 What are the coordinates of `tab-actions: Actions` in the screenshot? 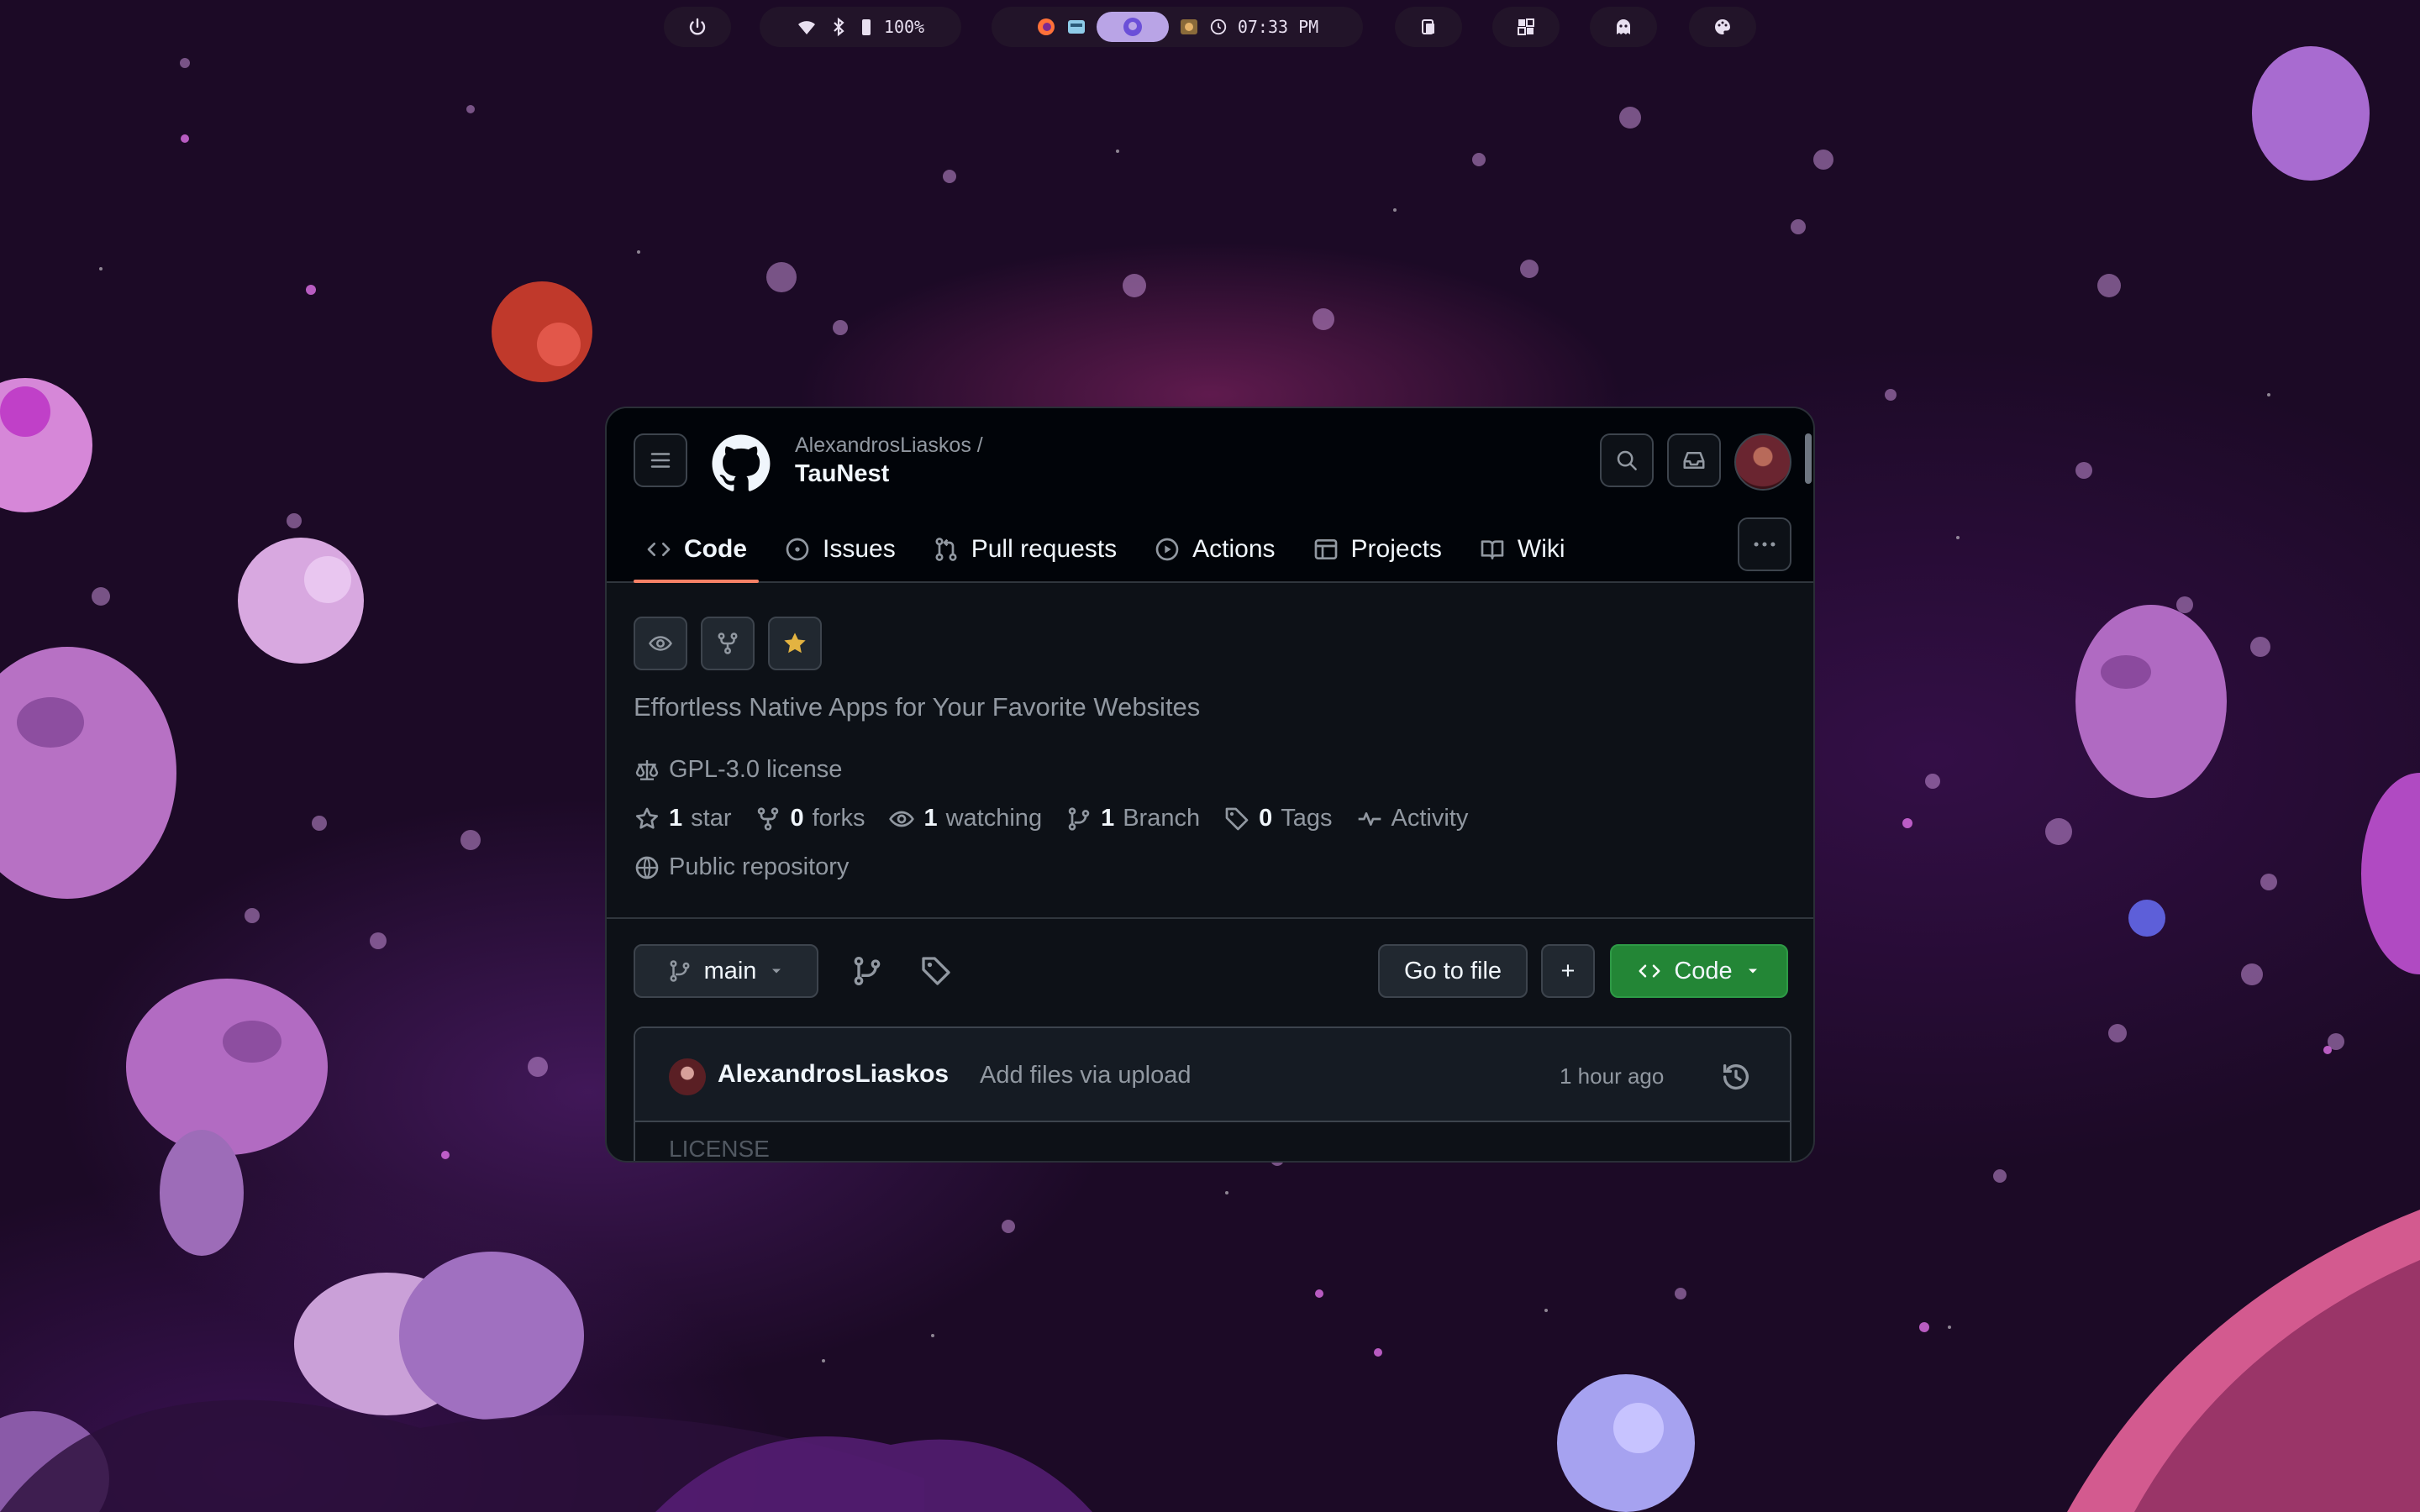 It's located at (1214, 549).